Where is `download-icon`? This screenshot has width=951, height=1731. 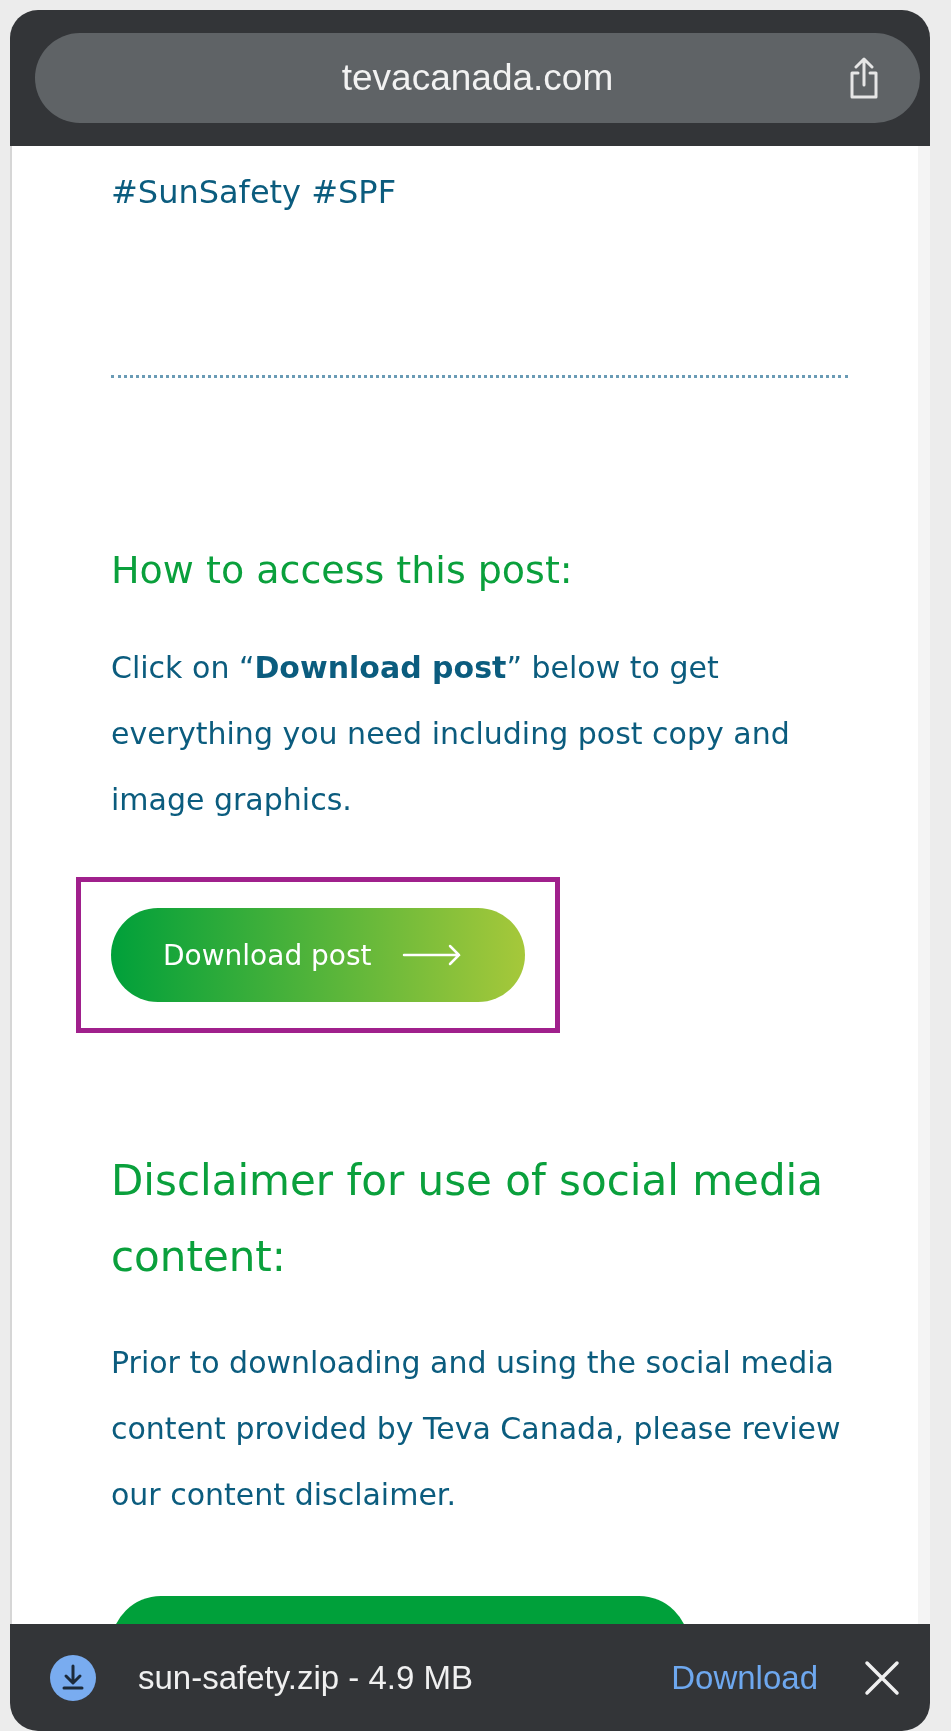 download-icon is located at coordinates (73, 1677).